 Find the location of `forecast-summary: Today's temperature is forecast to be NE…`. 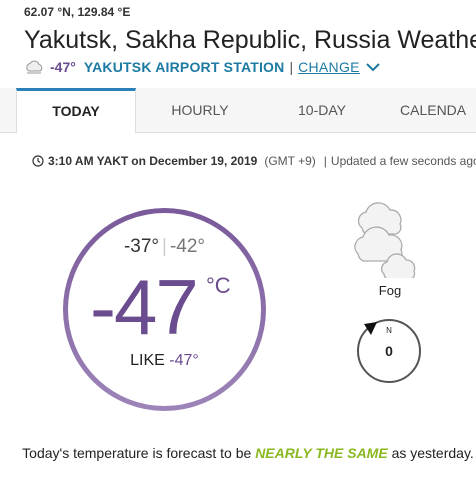

forecast-summary: Today's temperature is forecast to be NE… is located at coordinates (248, 453).